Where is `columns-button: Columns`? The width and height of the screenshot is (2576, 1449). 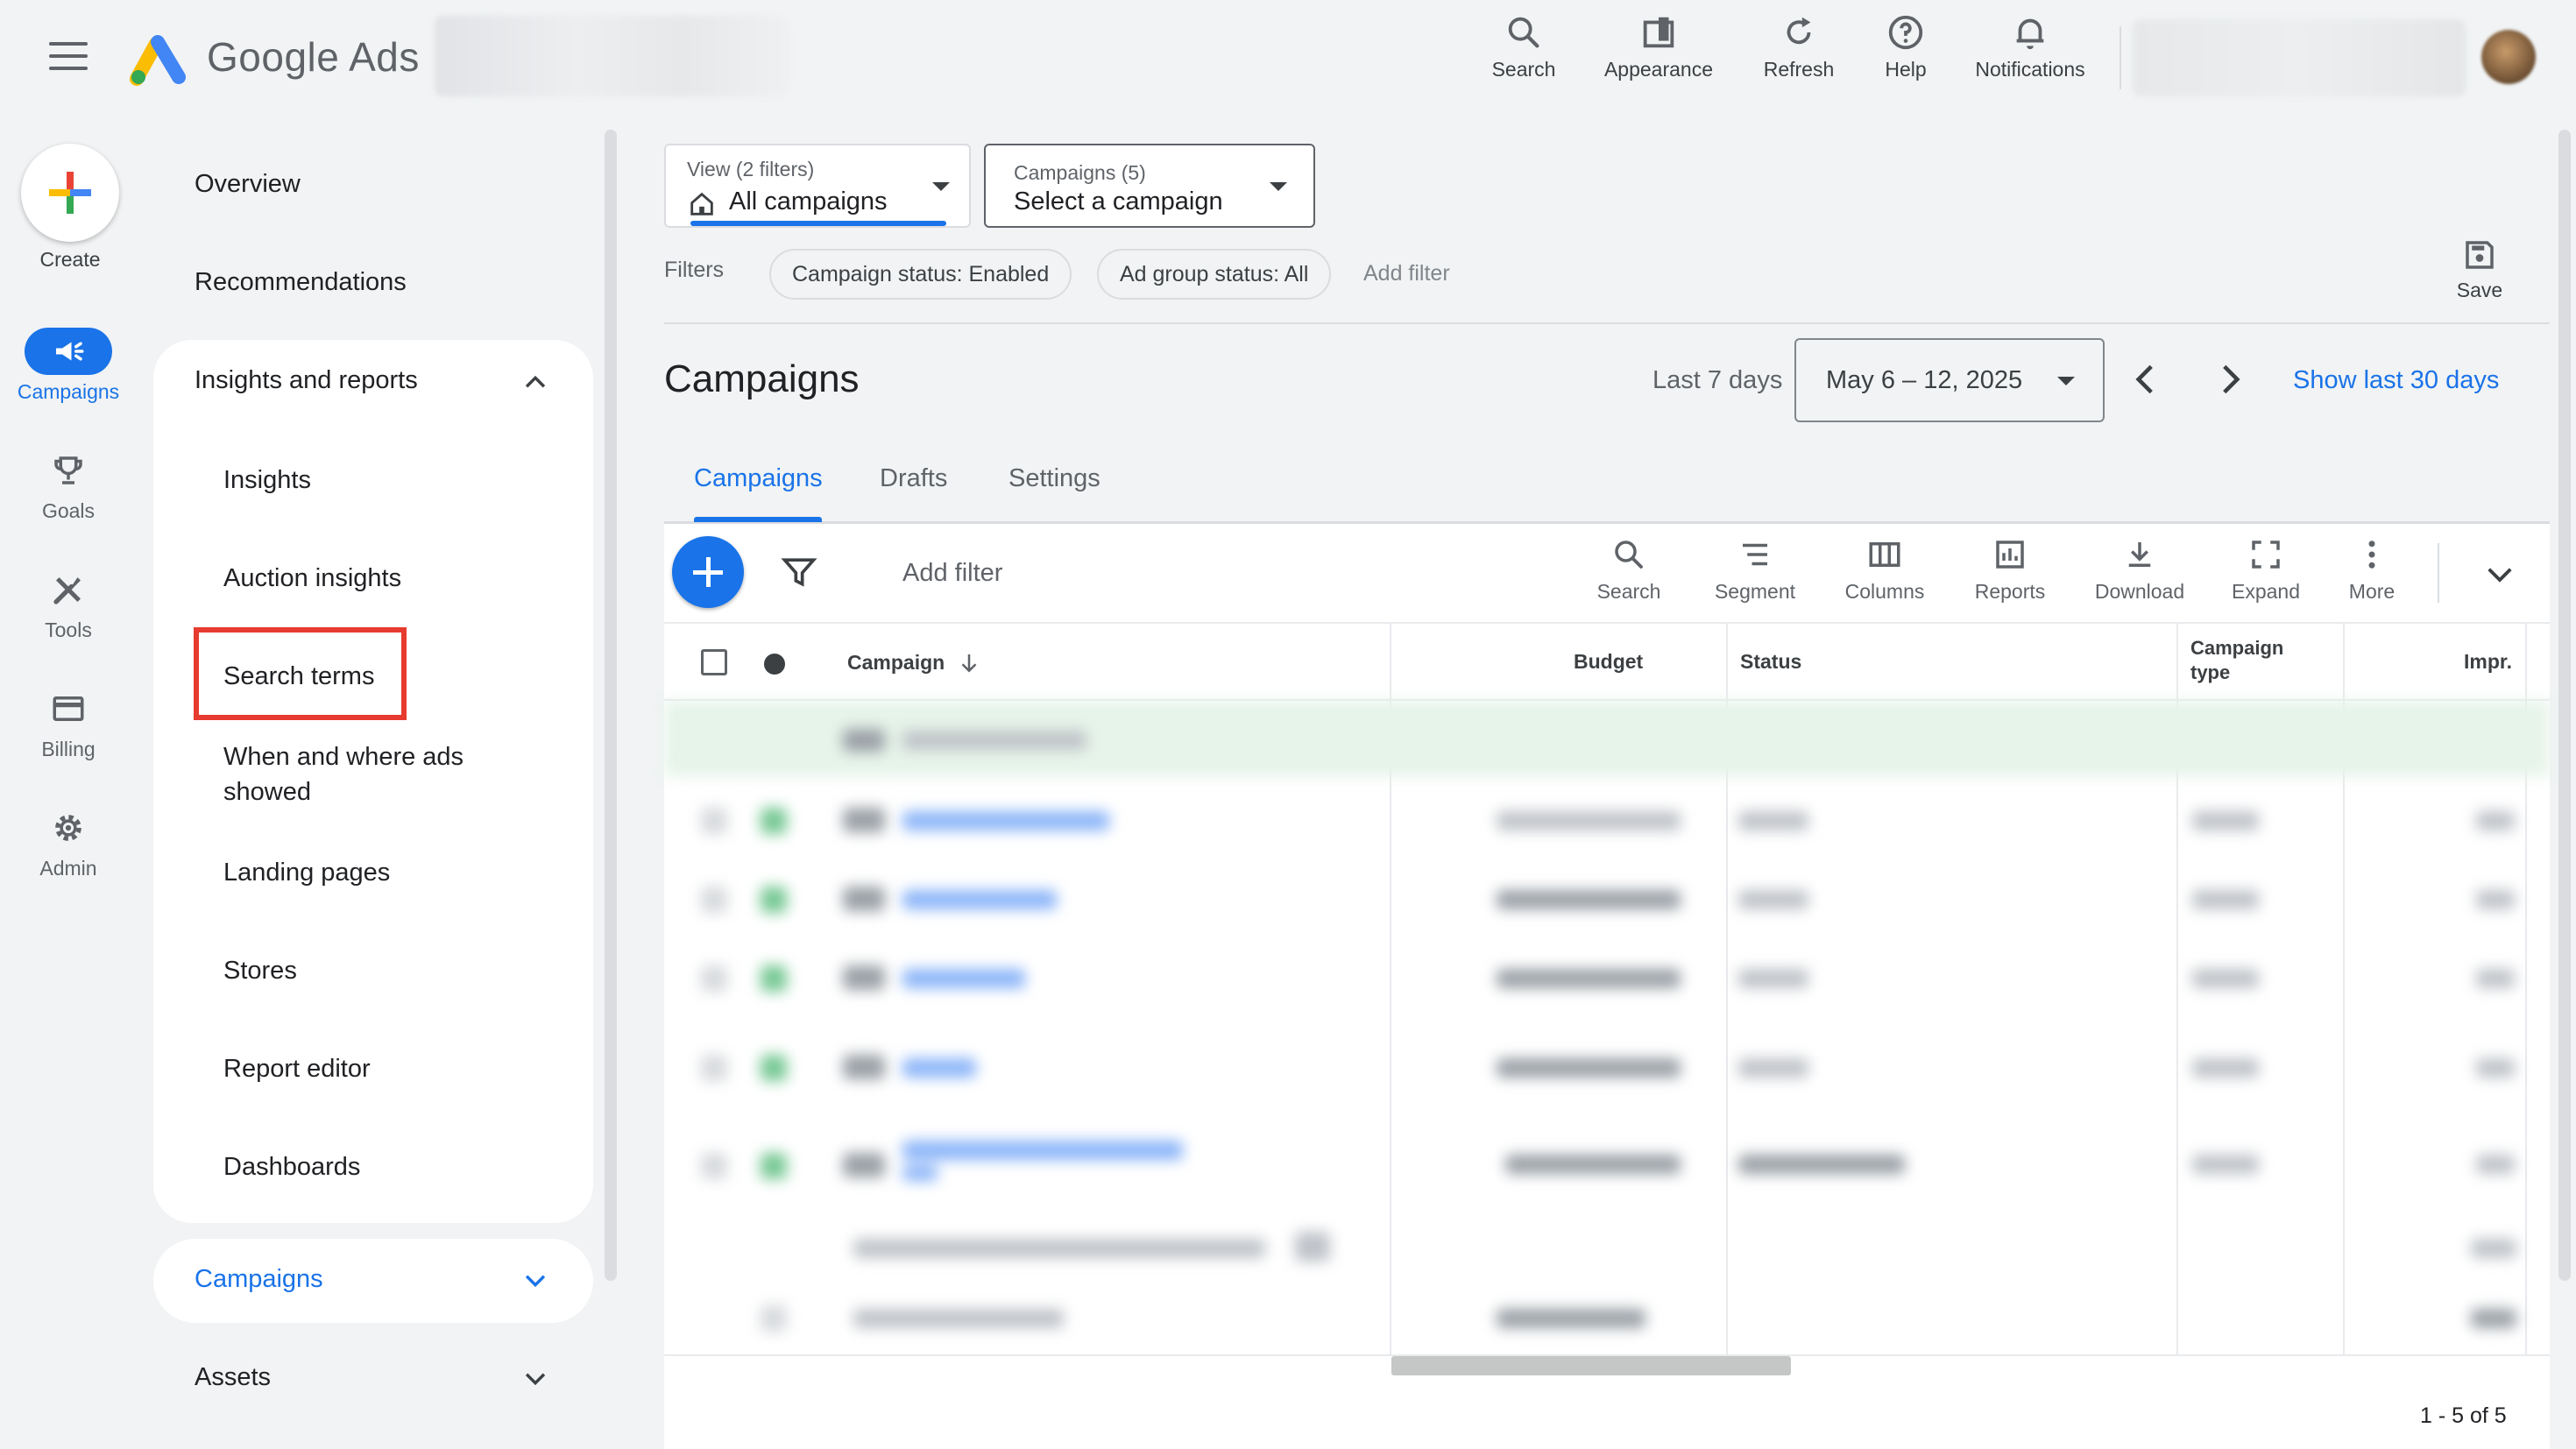 columns-button: Columns is located at coordinates (1884, 577).